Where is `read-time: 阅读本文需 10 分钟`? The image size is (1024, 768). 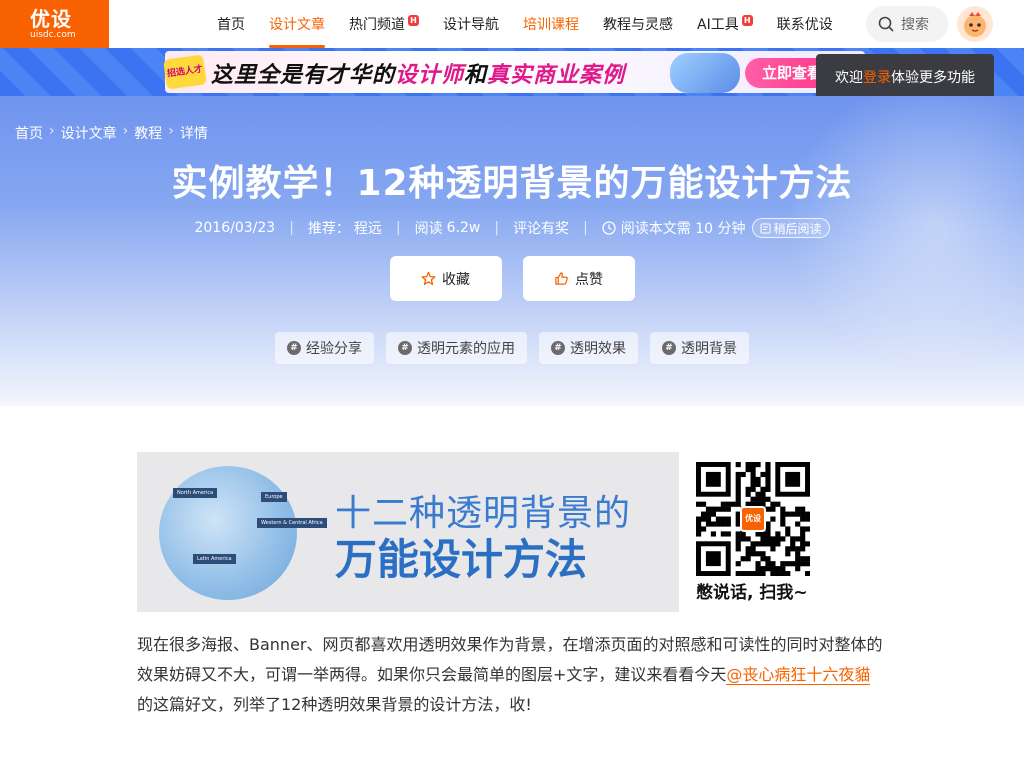 read-time: 阅读本文需 10 分钟 is located at coordinates (683, 229).